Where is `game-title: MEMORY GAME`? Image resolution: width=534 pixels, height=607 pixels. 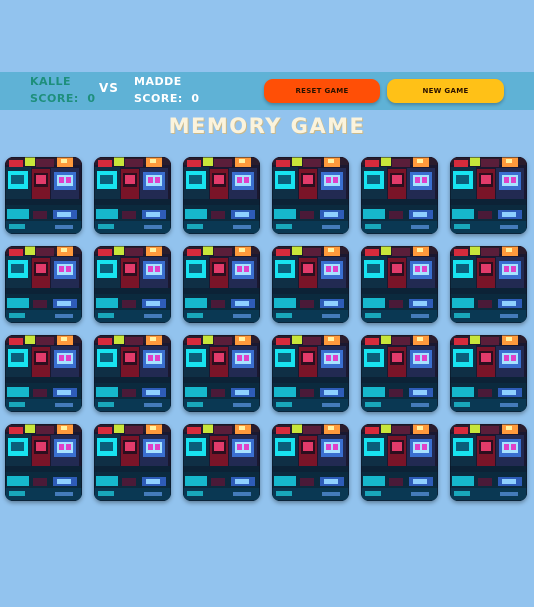
game-title: MEMORY GAME is located at coordinates (267, 126).